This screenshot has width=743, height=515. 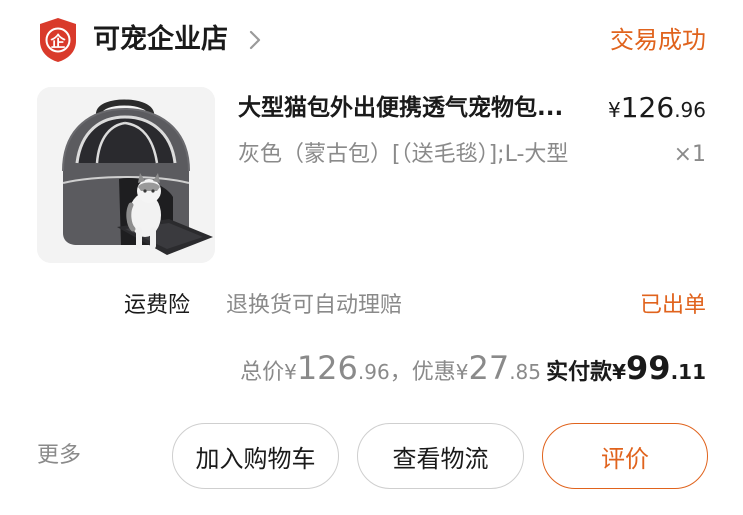 What do you see at coordinates (579, 372) in the screenshot?
I see `paid-label: 实付款` at bounding box center [579, 372].